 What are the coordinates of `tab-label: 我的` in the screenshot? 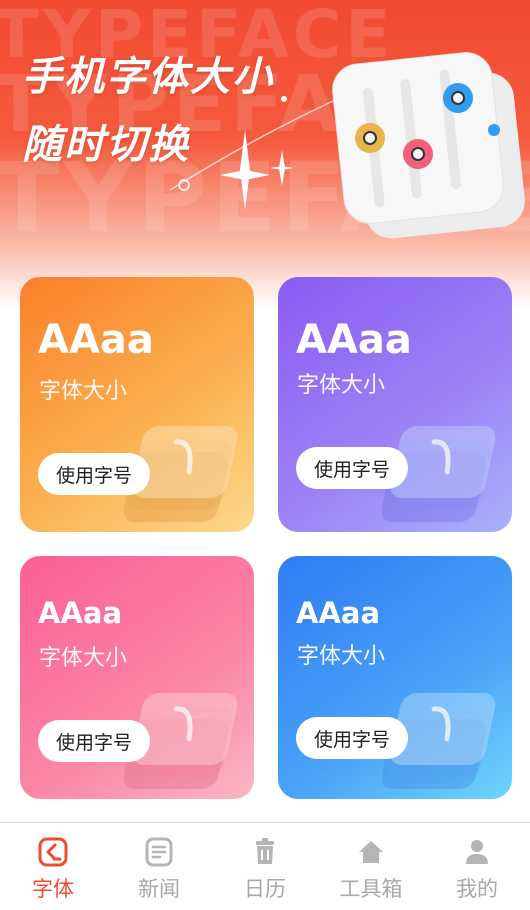 It's located at (477, 889).